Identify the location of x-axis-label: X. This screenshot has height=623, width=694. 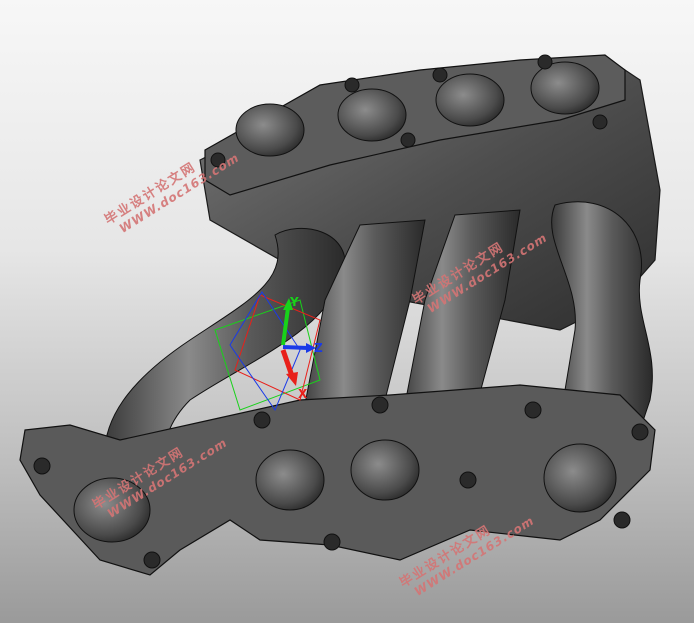
(303, 394).